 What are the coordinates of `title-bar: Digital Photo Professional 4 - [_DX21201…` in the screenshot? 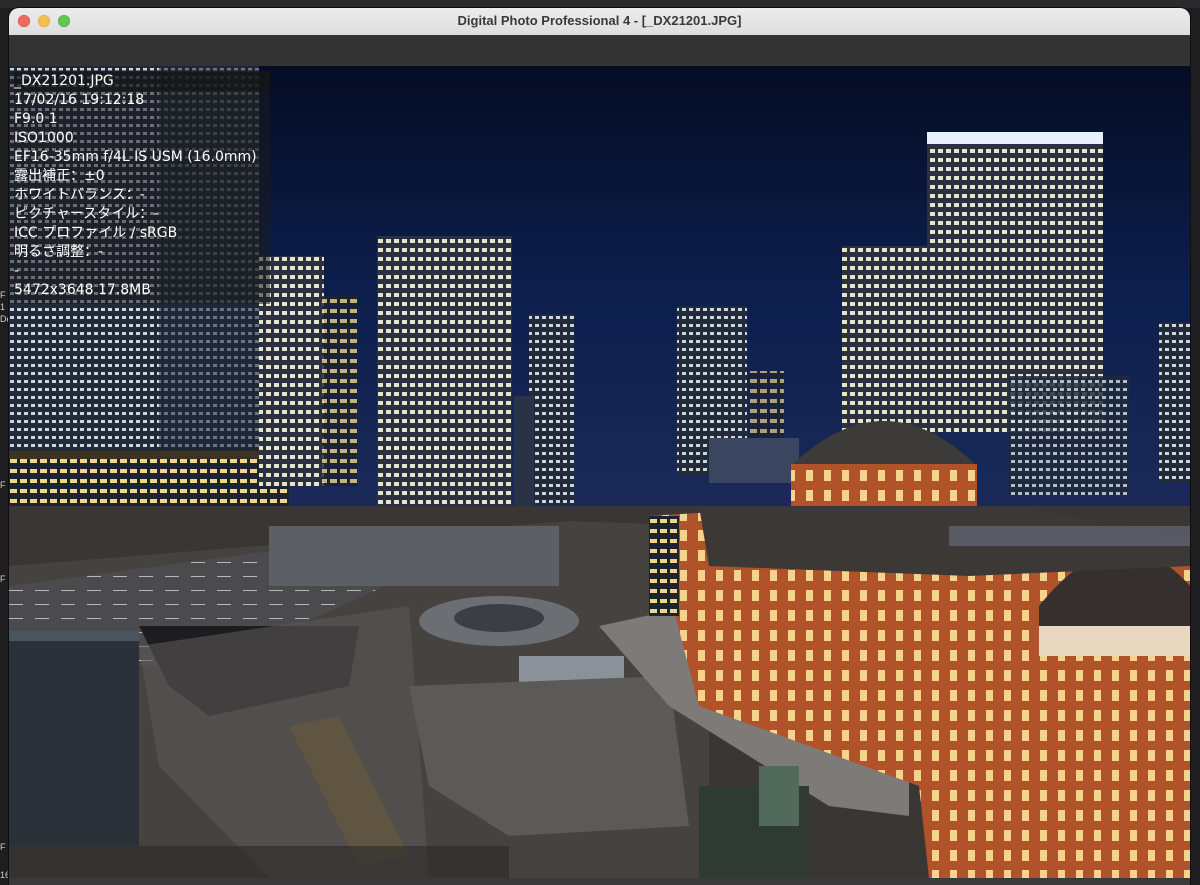 It's located at (599, 22).